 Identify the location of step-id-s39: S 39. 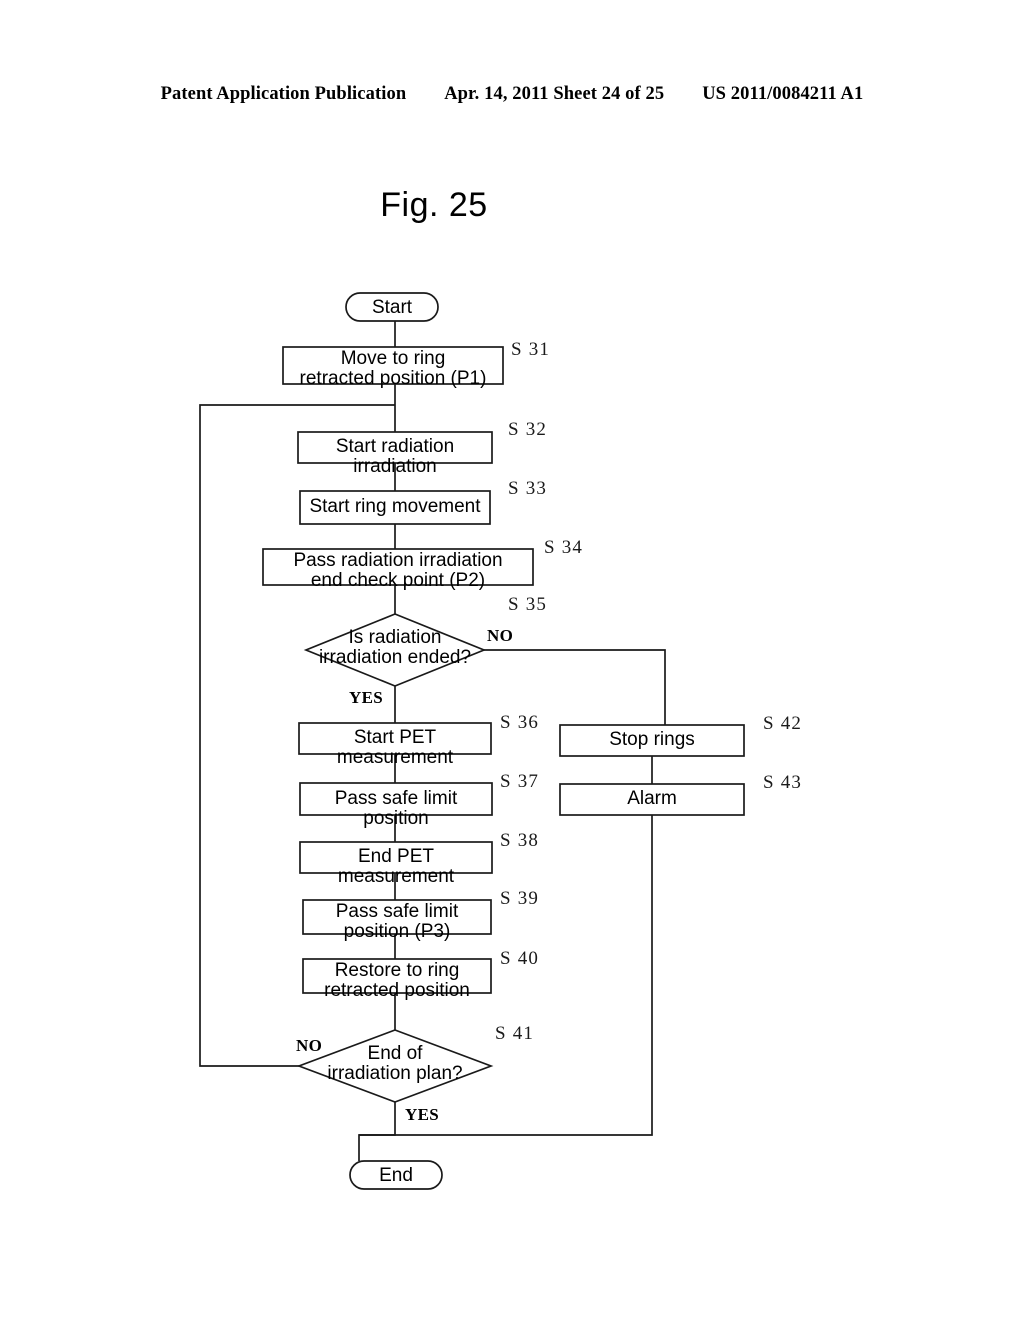
(520, 898).